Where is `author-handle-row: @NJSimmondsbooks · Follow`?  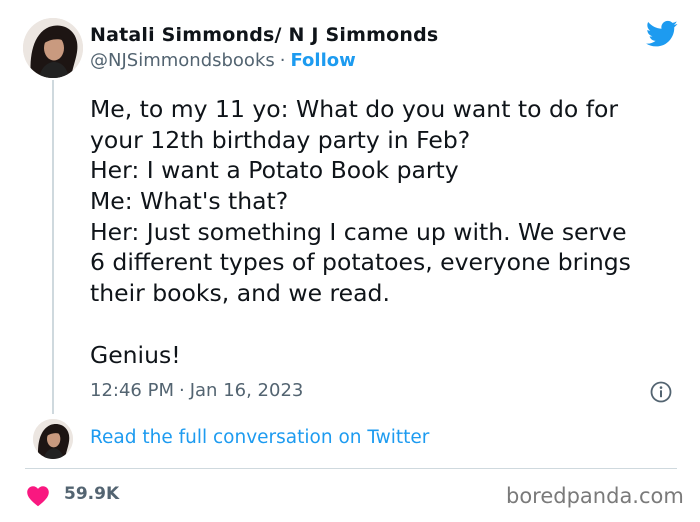
author-handle-row: @NJSimmondsbooks · Follow is located at coordinates (223, 60).